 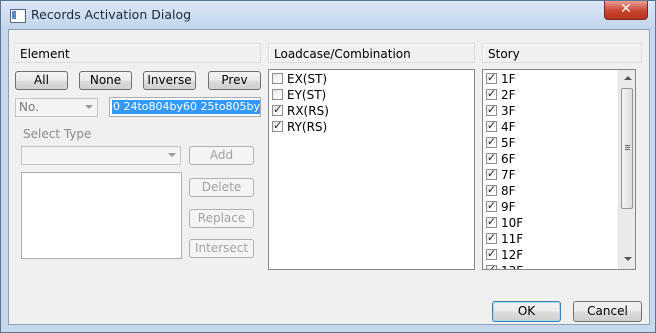 I want to click on list-item-label: EY(ST), so click(x=307, y=95).